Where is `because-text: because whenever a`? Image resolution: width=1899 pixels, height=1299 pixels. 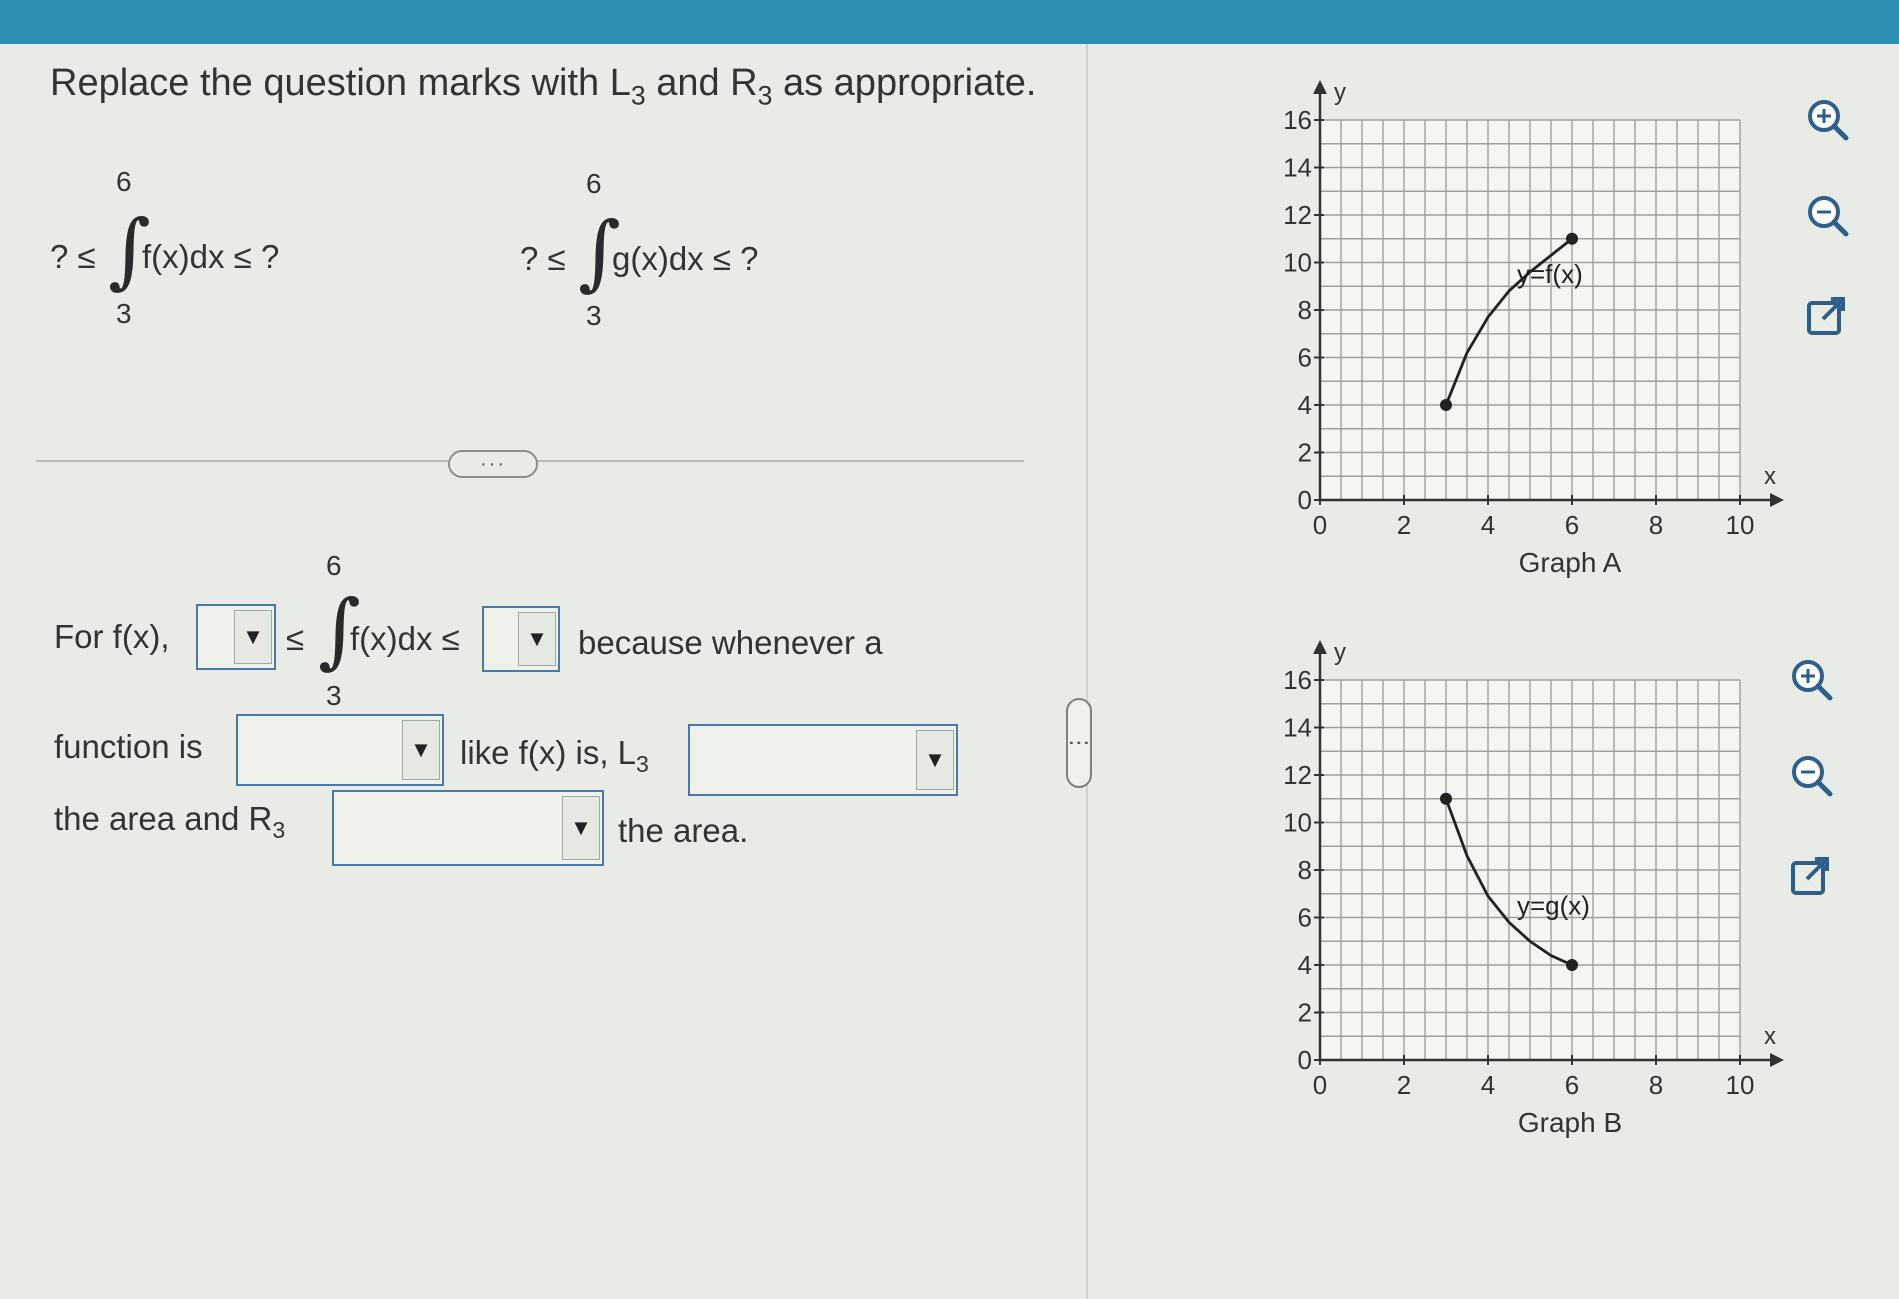
because-text: because whenever a is located at coordinates (730, 642).